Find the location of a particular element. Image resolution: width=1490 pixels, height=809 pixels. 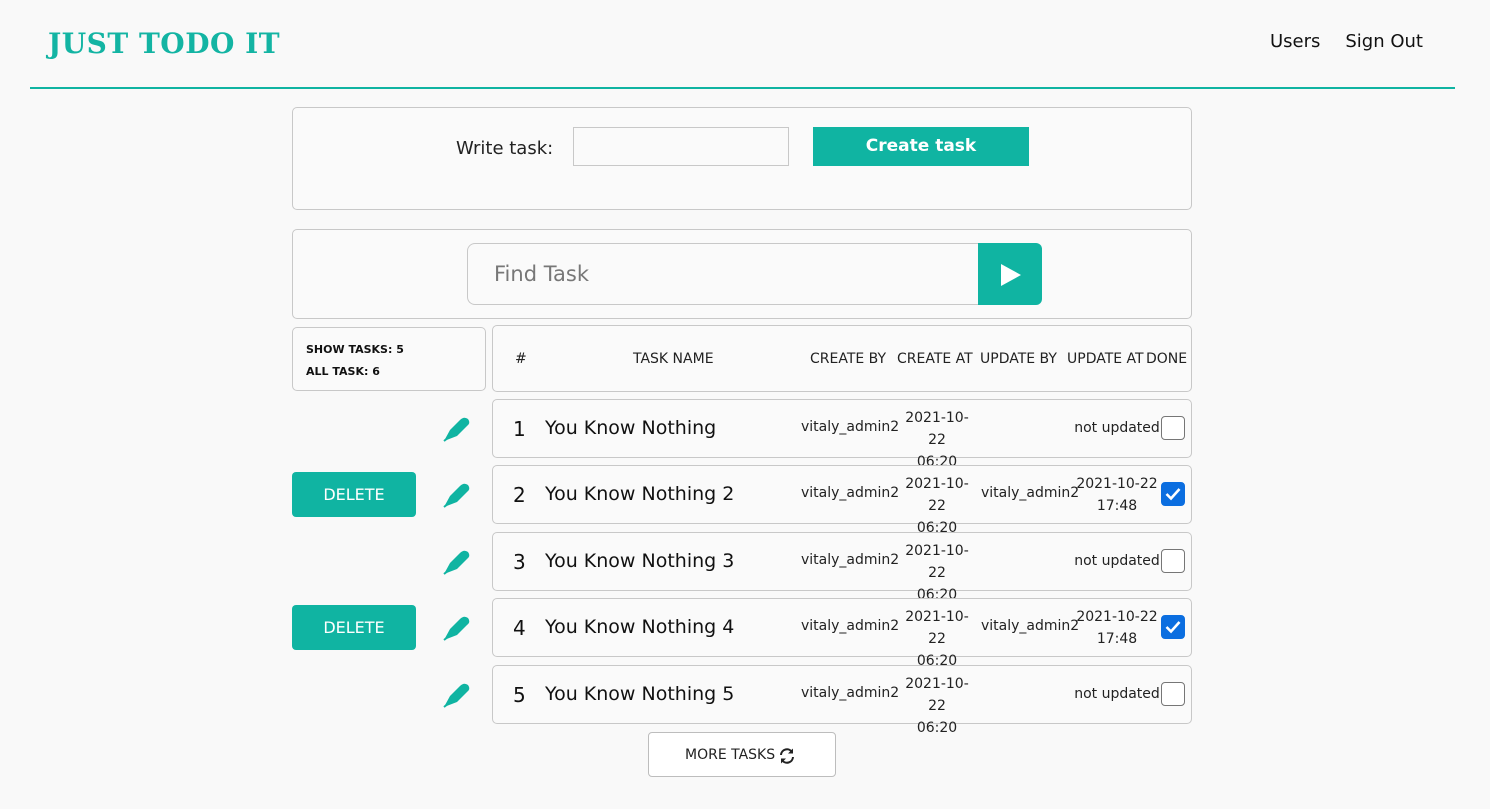

task-name: You Know Nothing is located at coordinates (630, 428).